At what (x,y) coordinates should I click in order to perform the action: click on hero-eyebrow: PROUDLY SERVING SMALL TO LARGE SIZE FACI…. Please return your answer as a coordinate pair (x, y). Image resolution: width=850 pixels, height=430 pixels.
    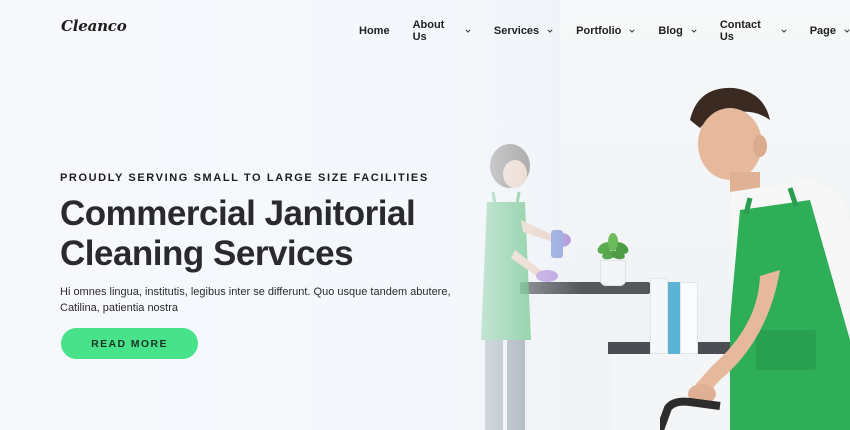
    Looking at the image, I should click on (244, 178).